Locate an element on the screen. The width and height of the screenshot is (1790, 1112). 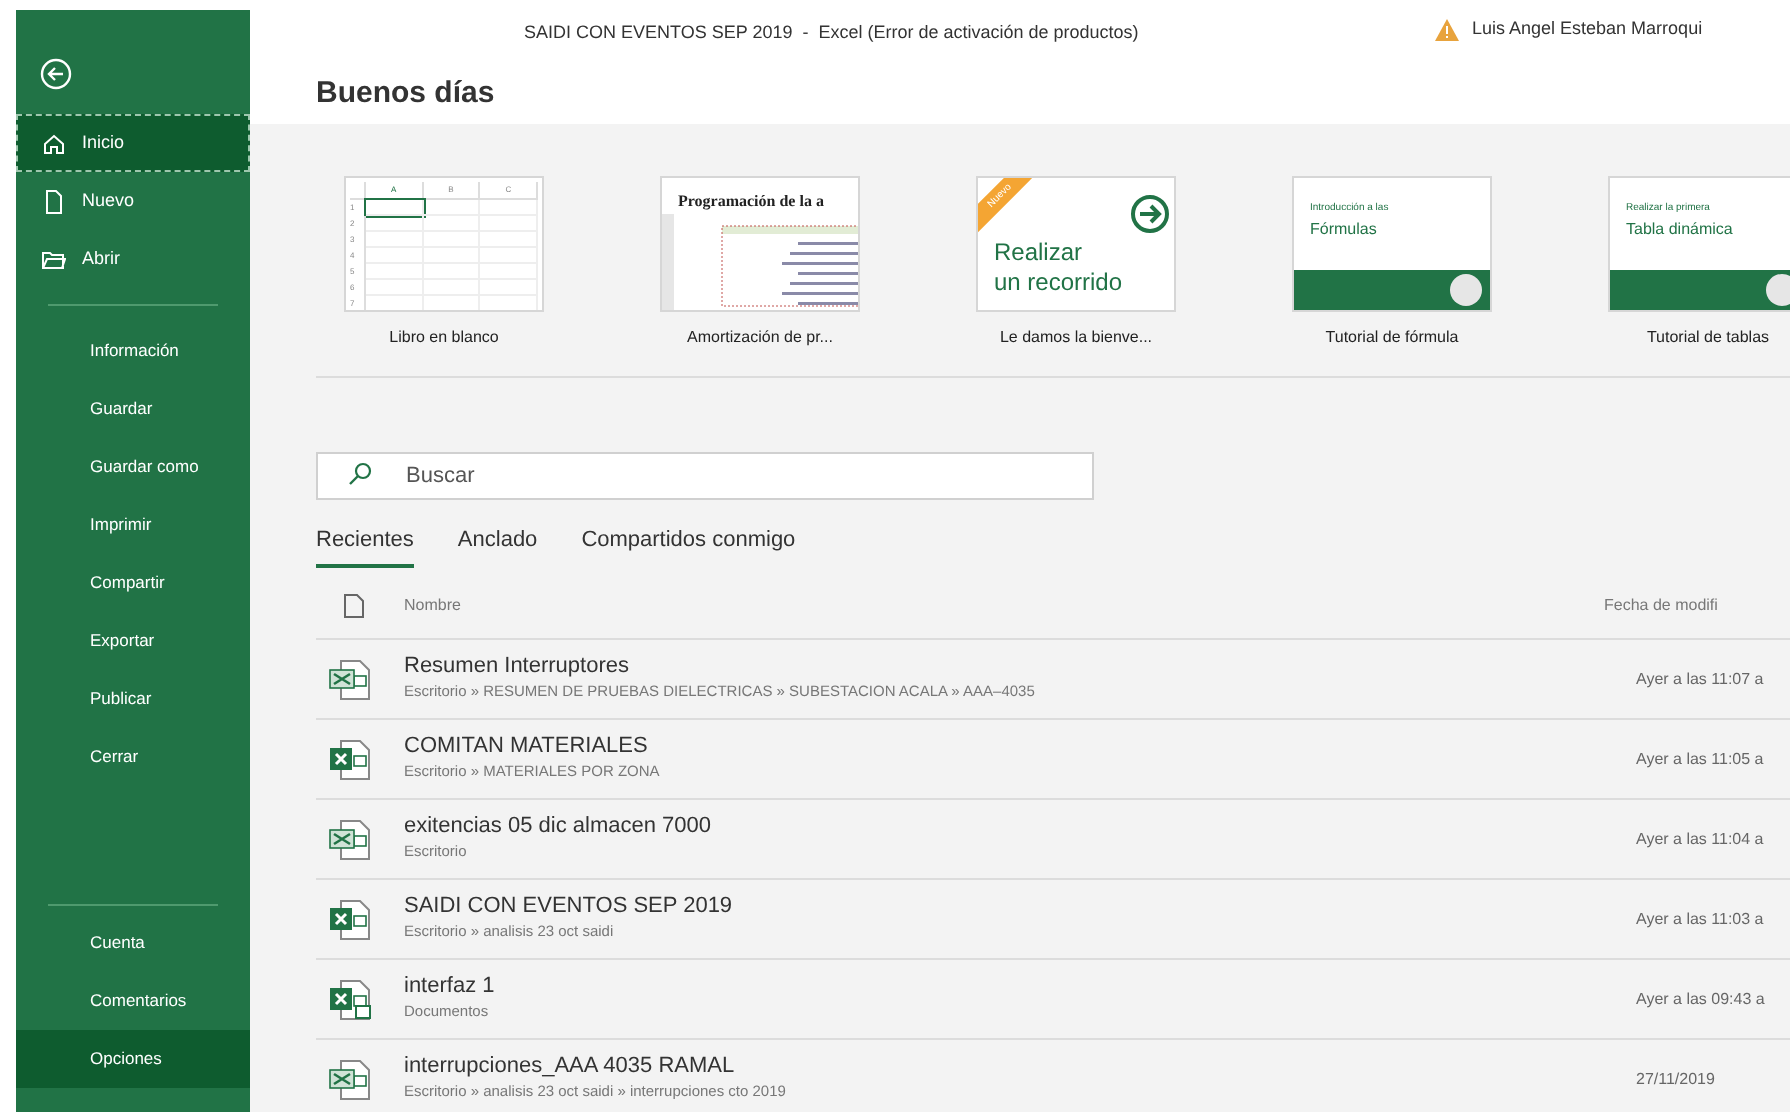
greeting: Buenos días is located at coordinates (405, 94).